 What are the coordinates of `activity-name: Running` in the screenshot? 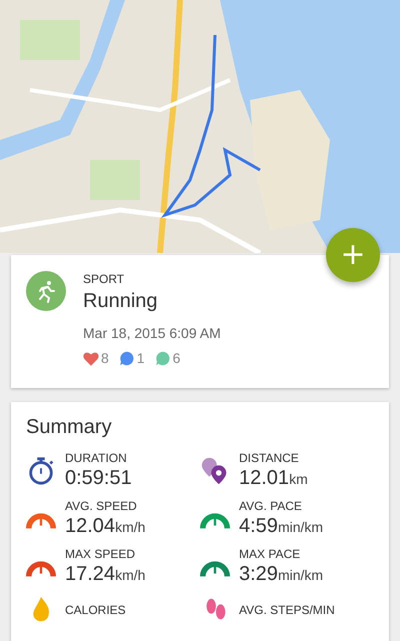 It's located at (121, 301).